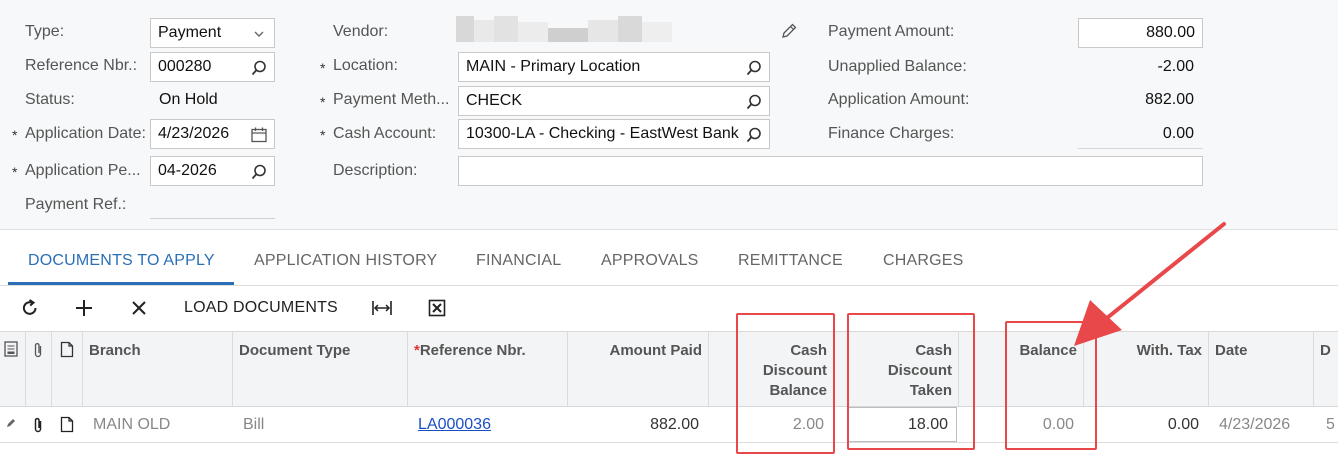 The height and width of the screenshot is (468, 1338). I want to click on fit-width-icon, so click(382, 308).